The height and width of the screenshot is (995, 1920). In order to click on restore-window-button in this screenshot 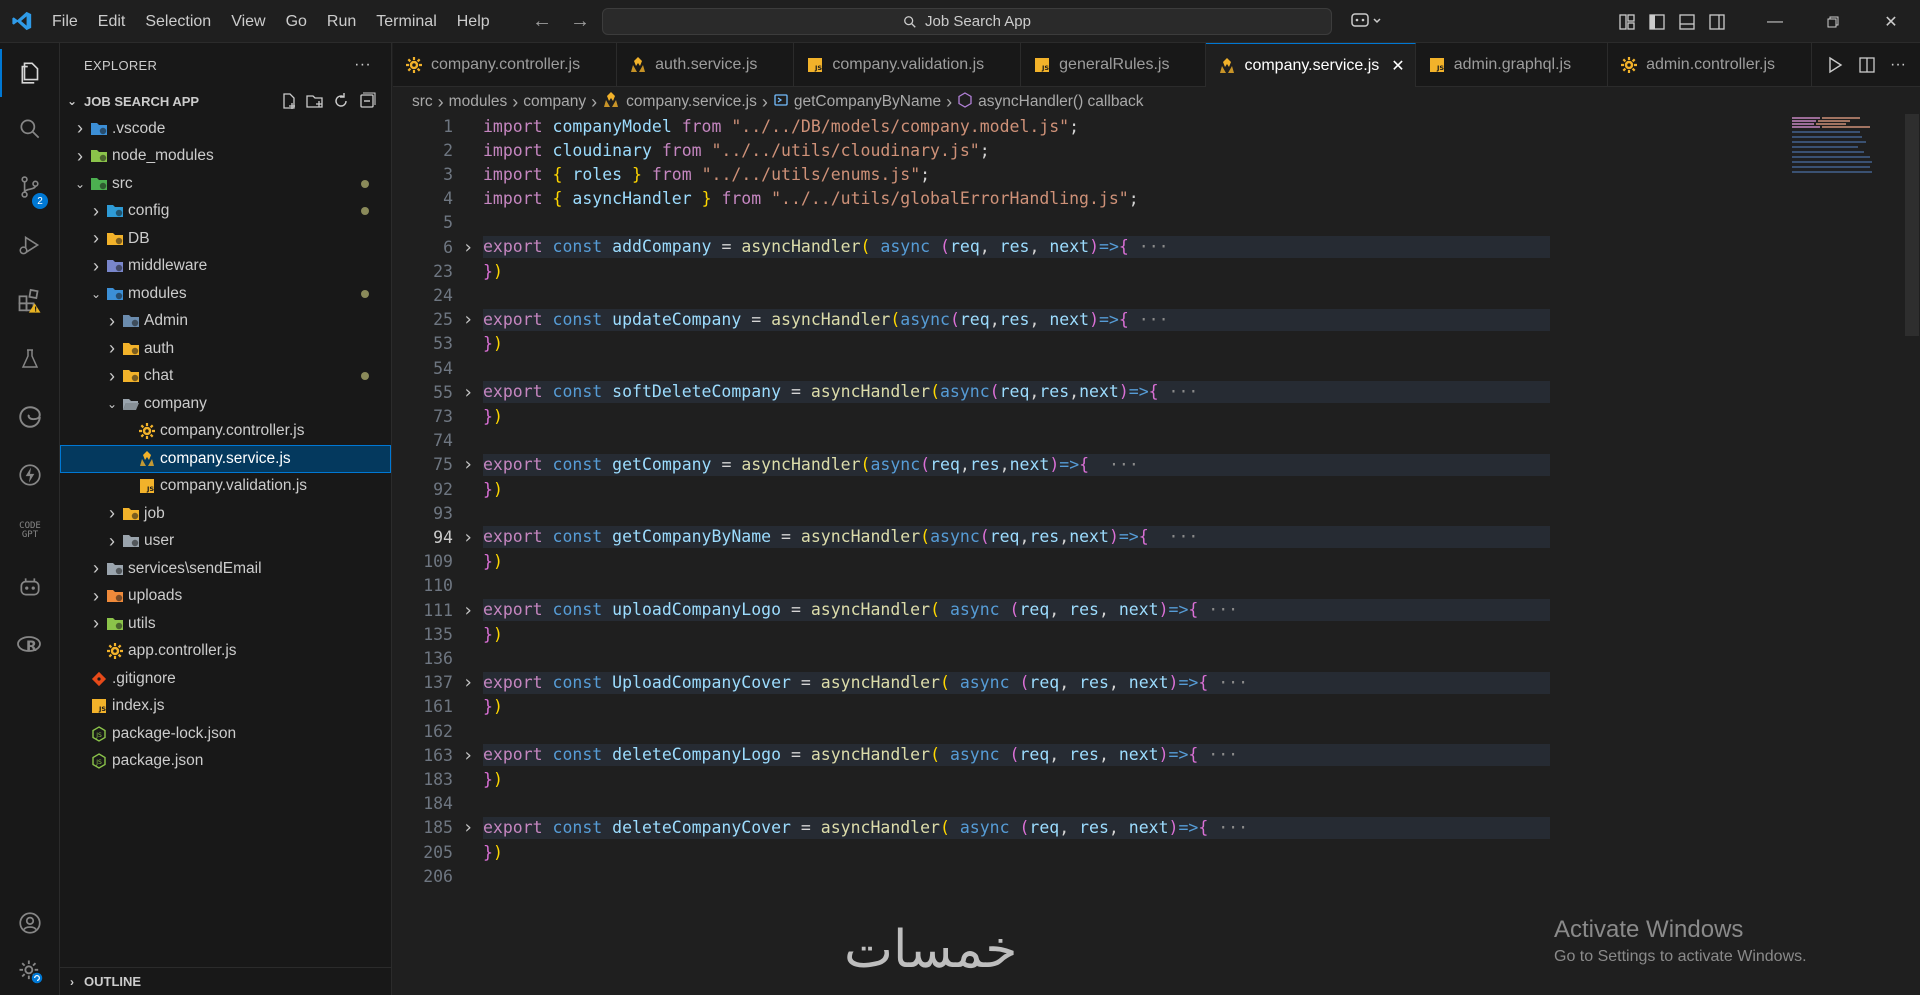, I will do `click(1833, 21)`.